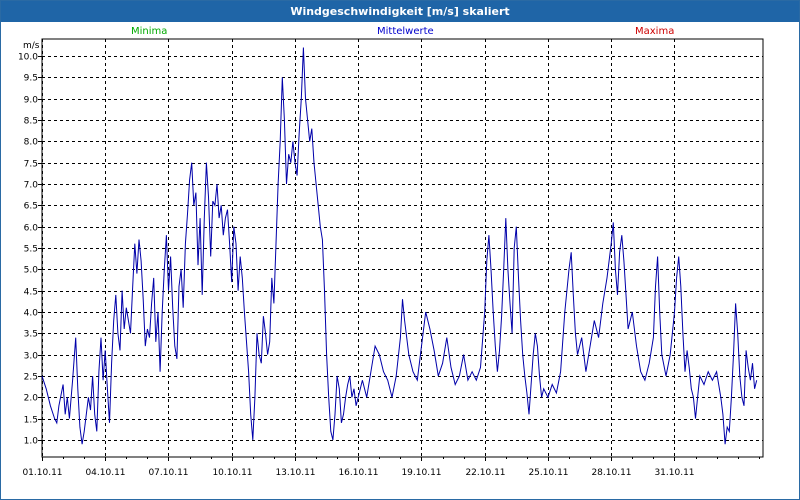  Describe the element at coordinates (421, 473) in the screenshot. I see `x-tick-label: 19.10.11` at that location.